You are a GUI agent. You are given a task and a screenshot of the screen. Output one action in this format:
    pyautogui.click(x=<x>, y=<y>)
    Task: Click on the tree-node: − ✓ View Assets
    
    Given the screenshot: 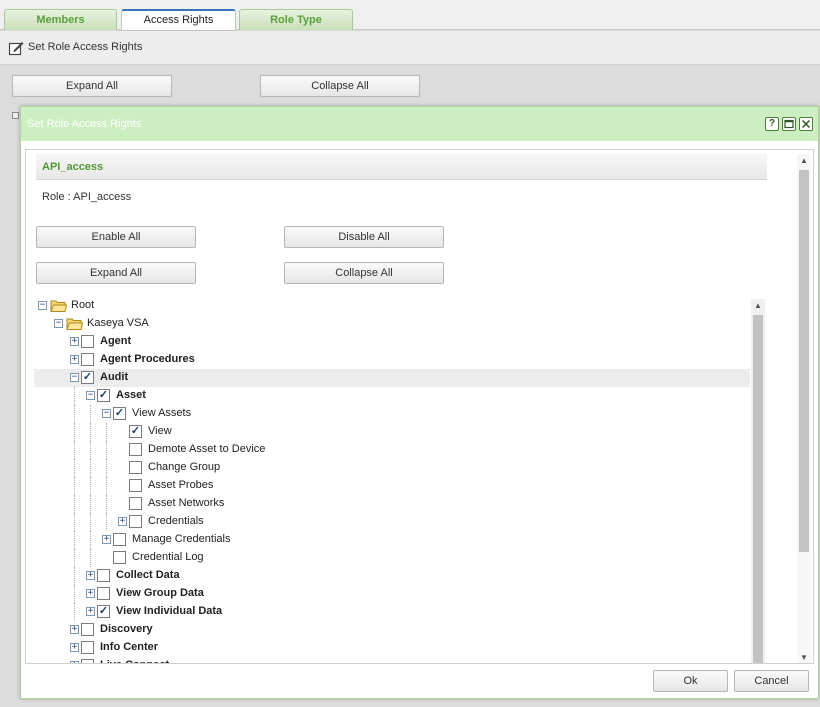 What is the action you would take?
    pyautogui.click(x=392, y=414)
    